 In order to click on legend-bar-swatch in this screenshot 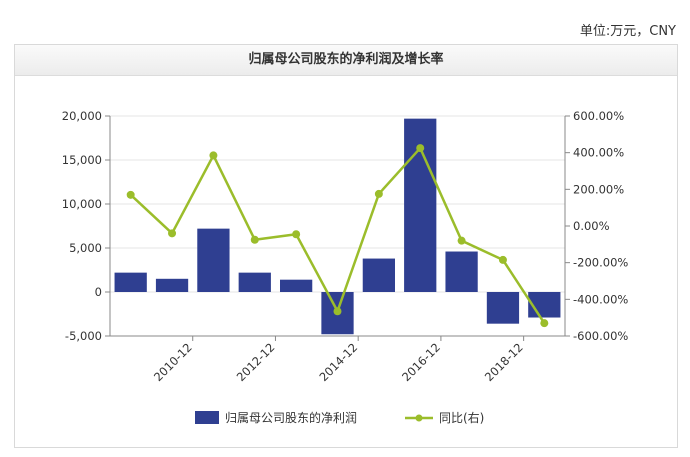, I will do `click(207, 417)`.